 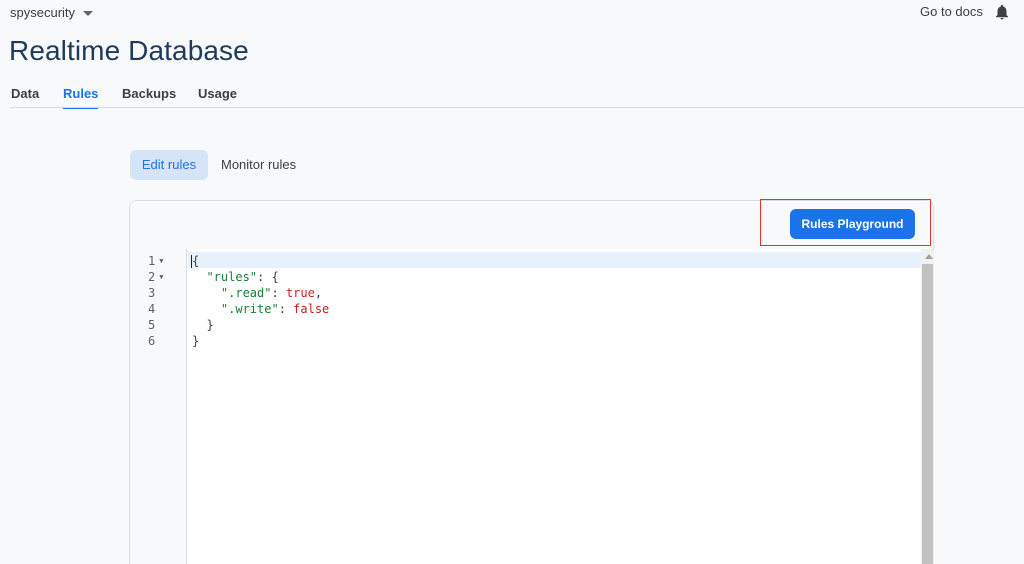 I want to click on subtab-edit-rules: Edit rules, so click(x=169, y=165).